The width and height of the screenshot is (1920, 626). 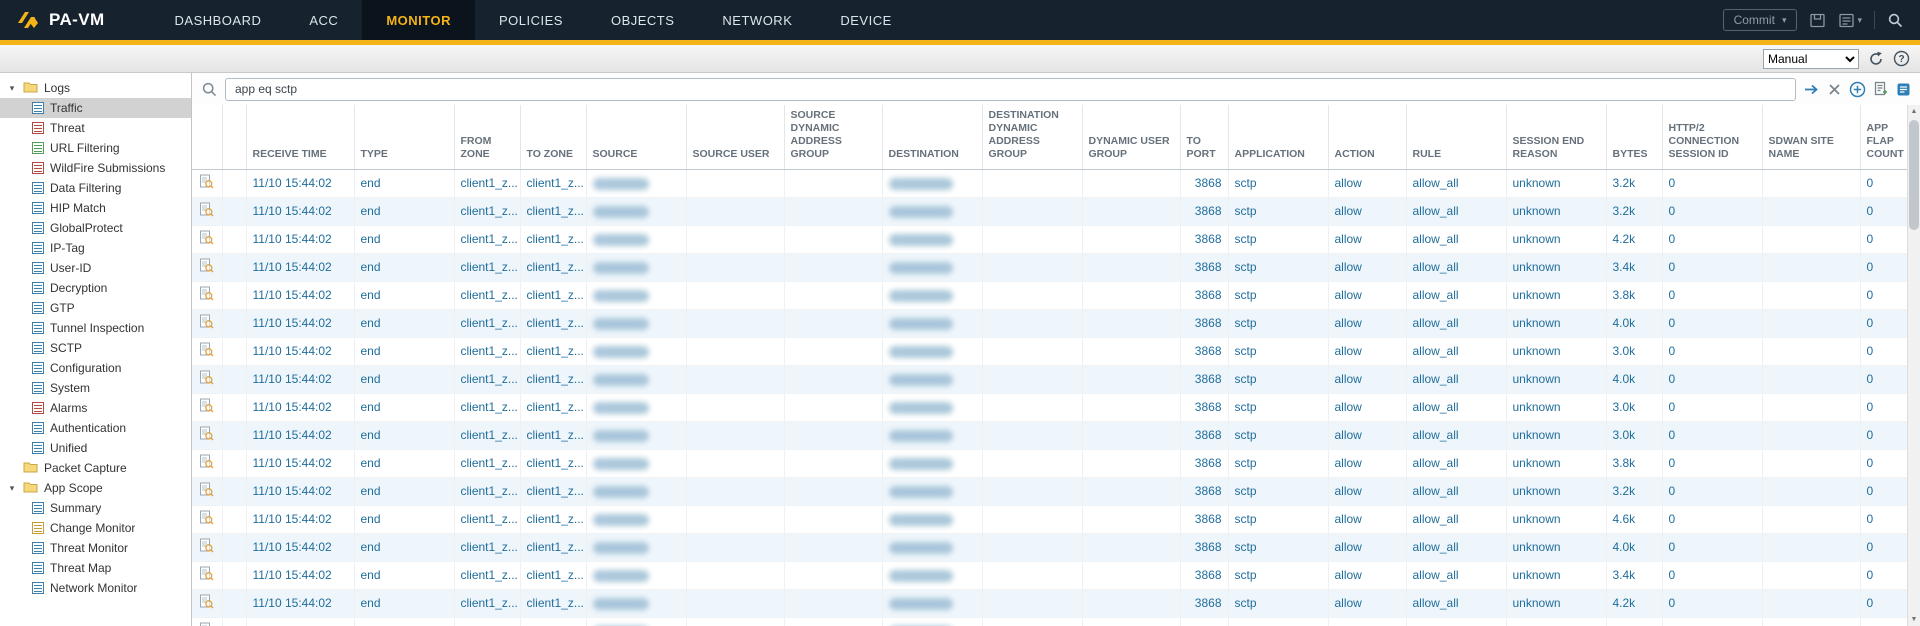 What do you see at coordinates (404, 137) in the screenshot?
I see `column-header-type: Type` at bounding box center [404, 137].